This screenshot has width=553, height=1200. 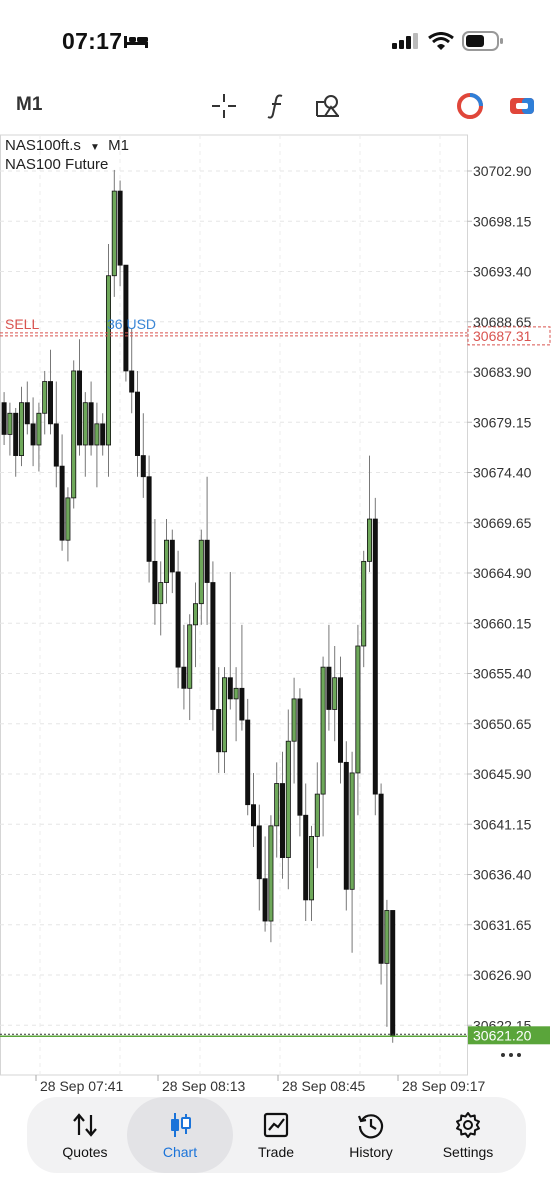 I want to click on price-axis-label: 30631.65, so click(x=502, y=925).